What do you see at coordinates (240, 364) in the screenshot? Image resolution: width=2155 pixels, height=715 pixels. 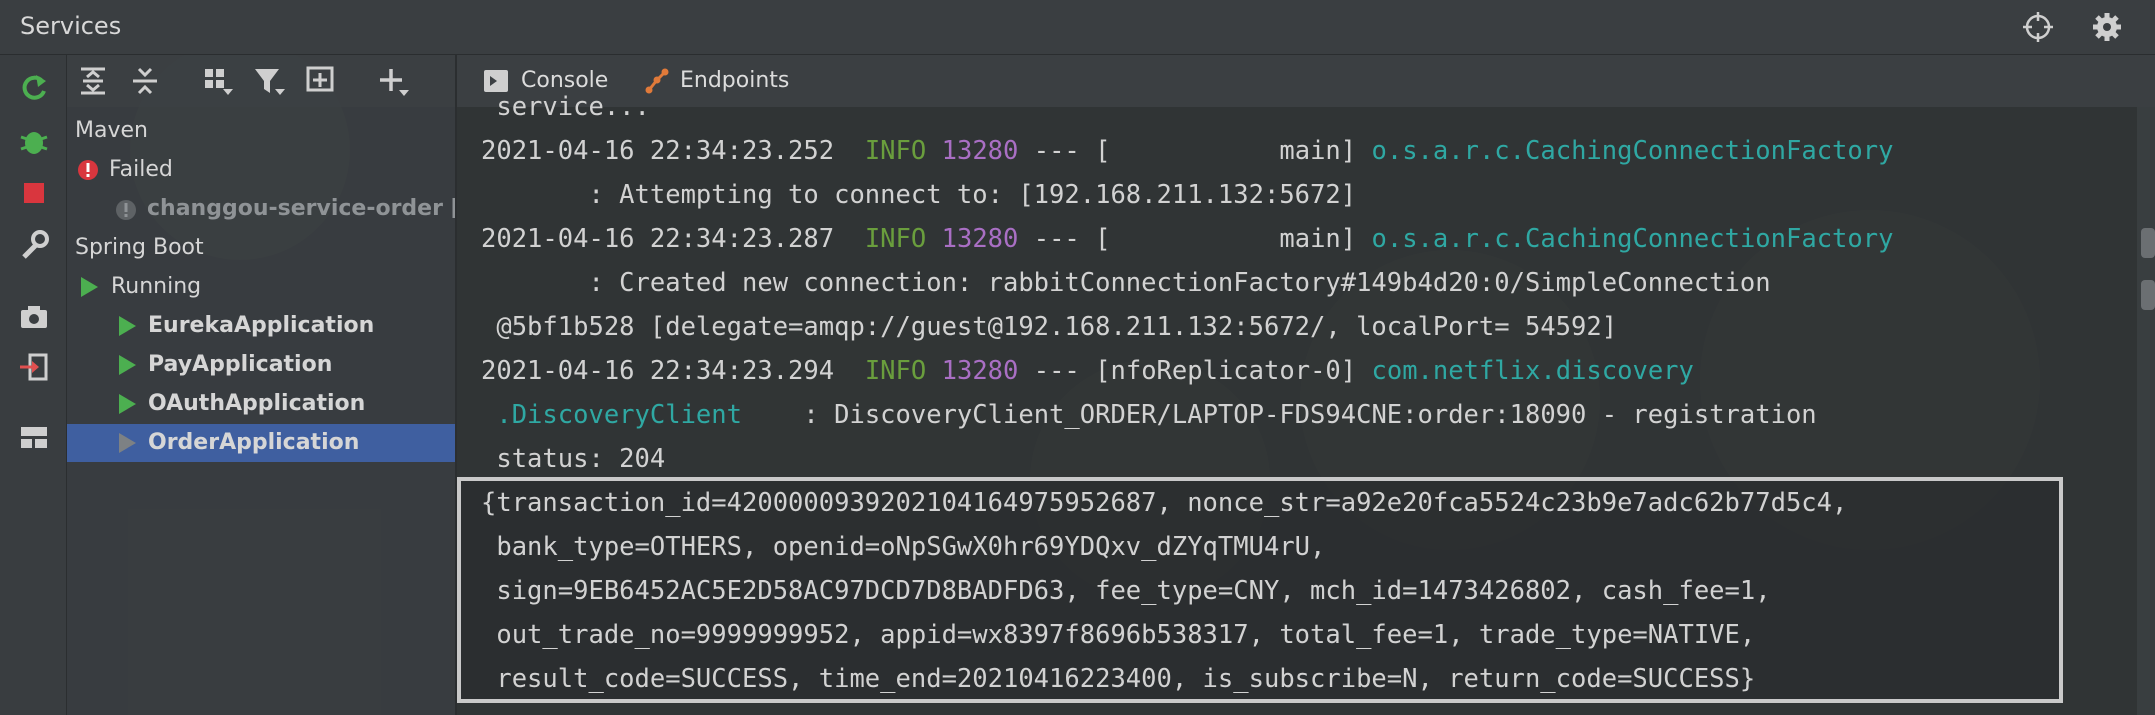 I see `tree-node-label: PayApplication` at bounding box center [240, 364].